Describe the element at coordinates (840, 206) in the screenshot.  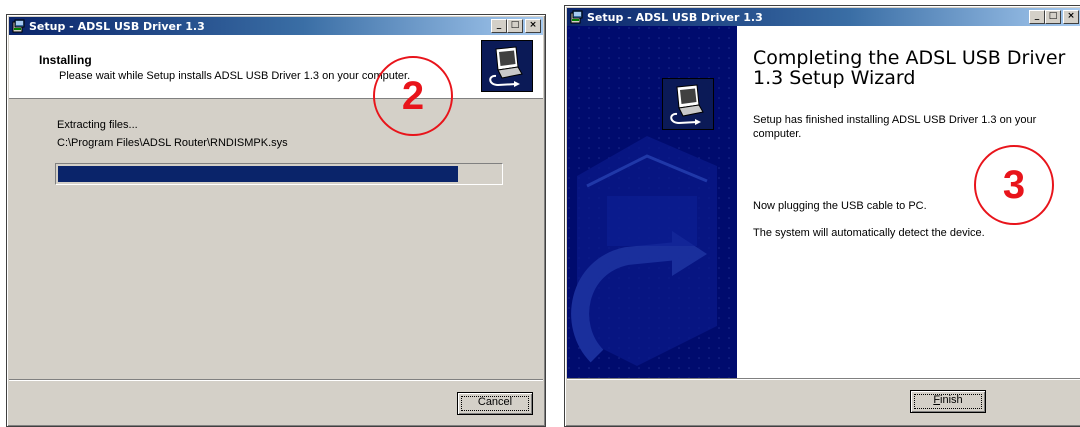
I see `plug-instruction-text: Now plugging the USB cable to PC.` at that location.